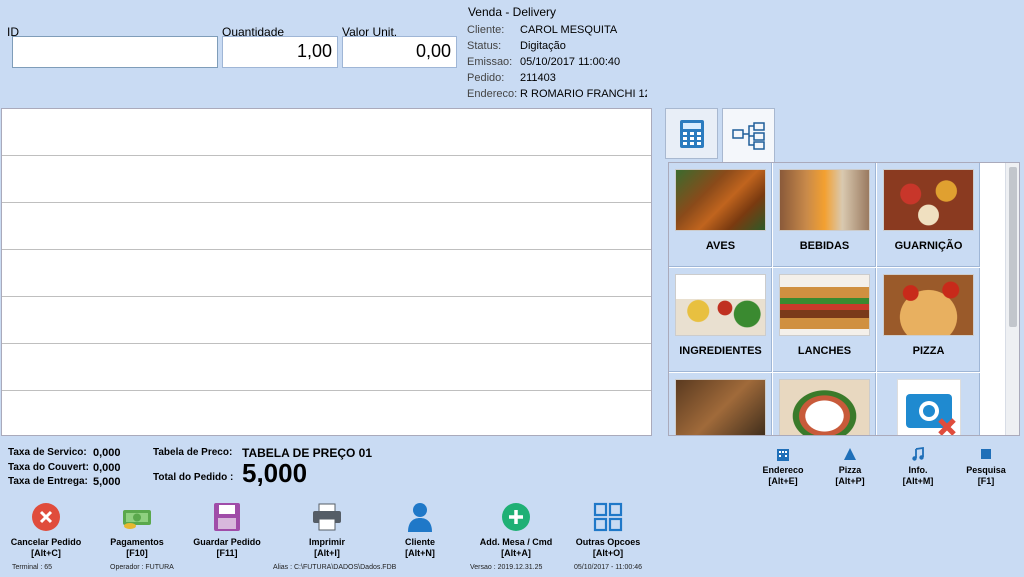  Describe the element at coordinates (506, 567) in the screenshot. I see `status-versao: Versao : 2019.12.31.25` at that location.